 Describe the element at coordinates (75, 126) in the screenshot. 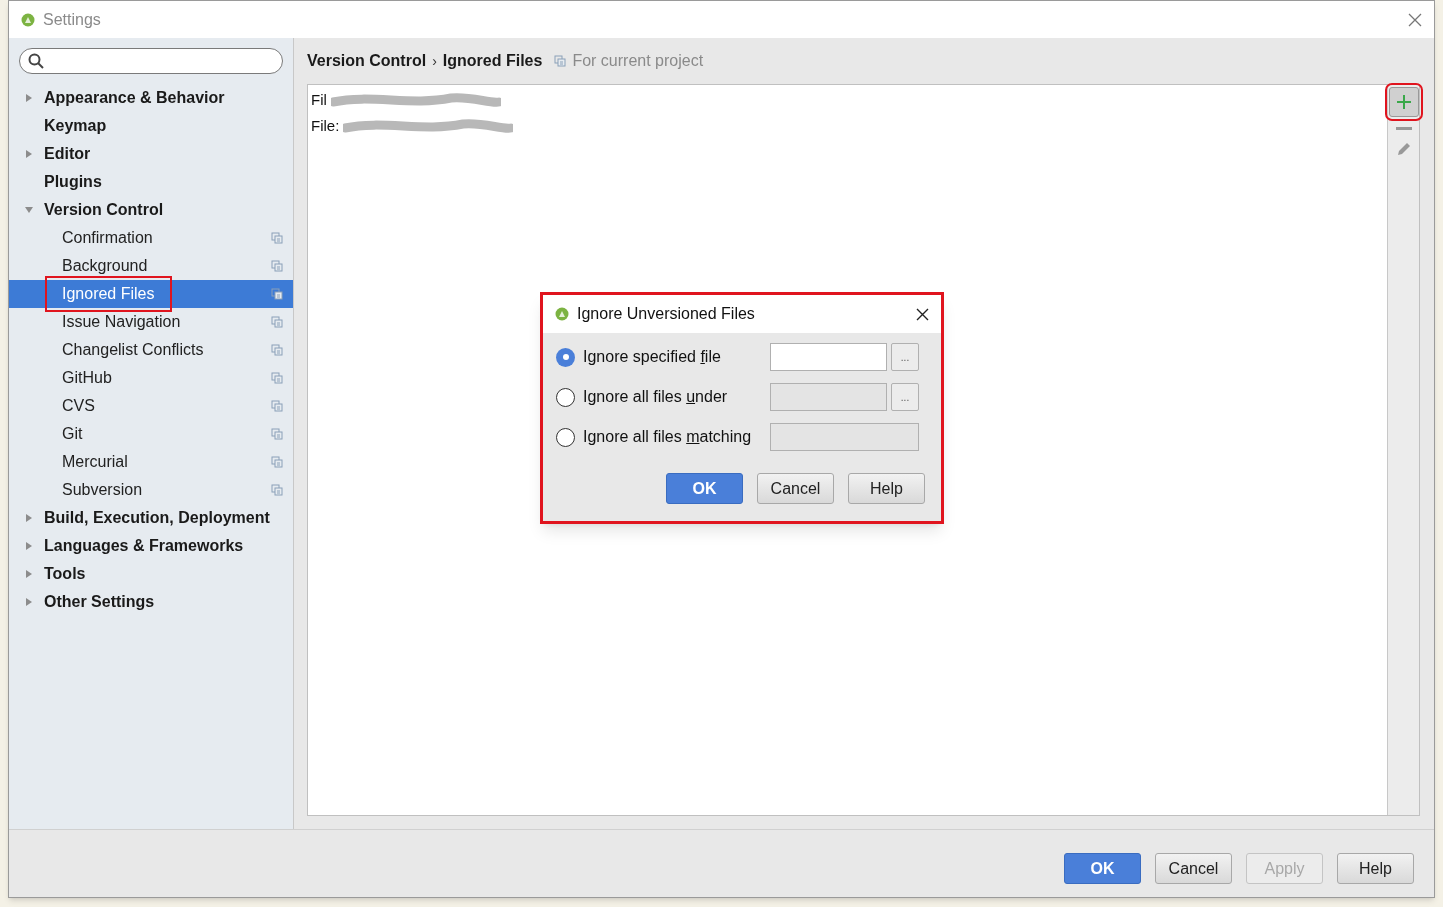

I see `sidebar-item: Keymap` at that location.